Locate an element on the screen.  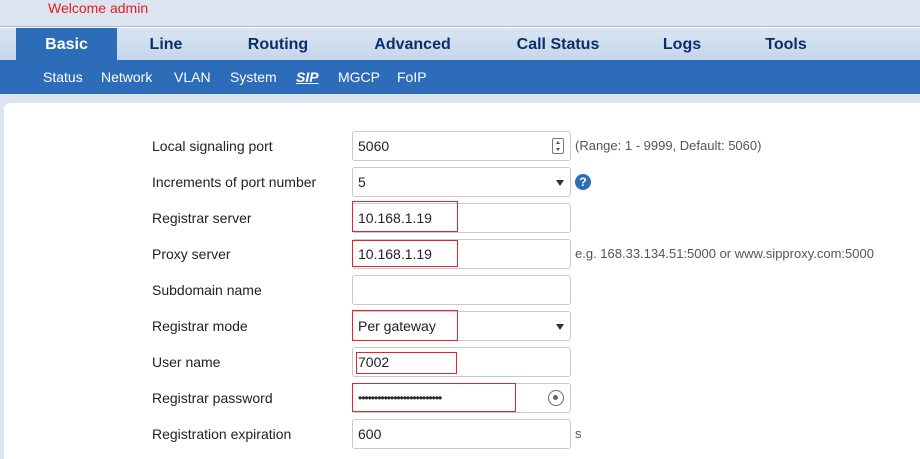
local-port-label: Local signaling port is located at coordinates (212, 146).